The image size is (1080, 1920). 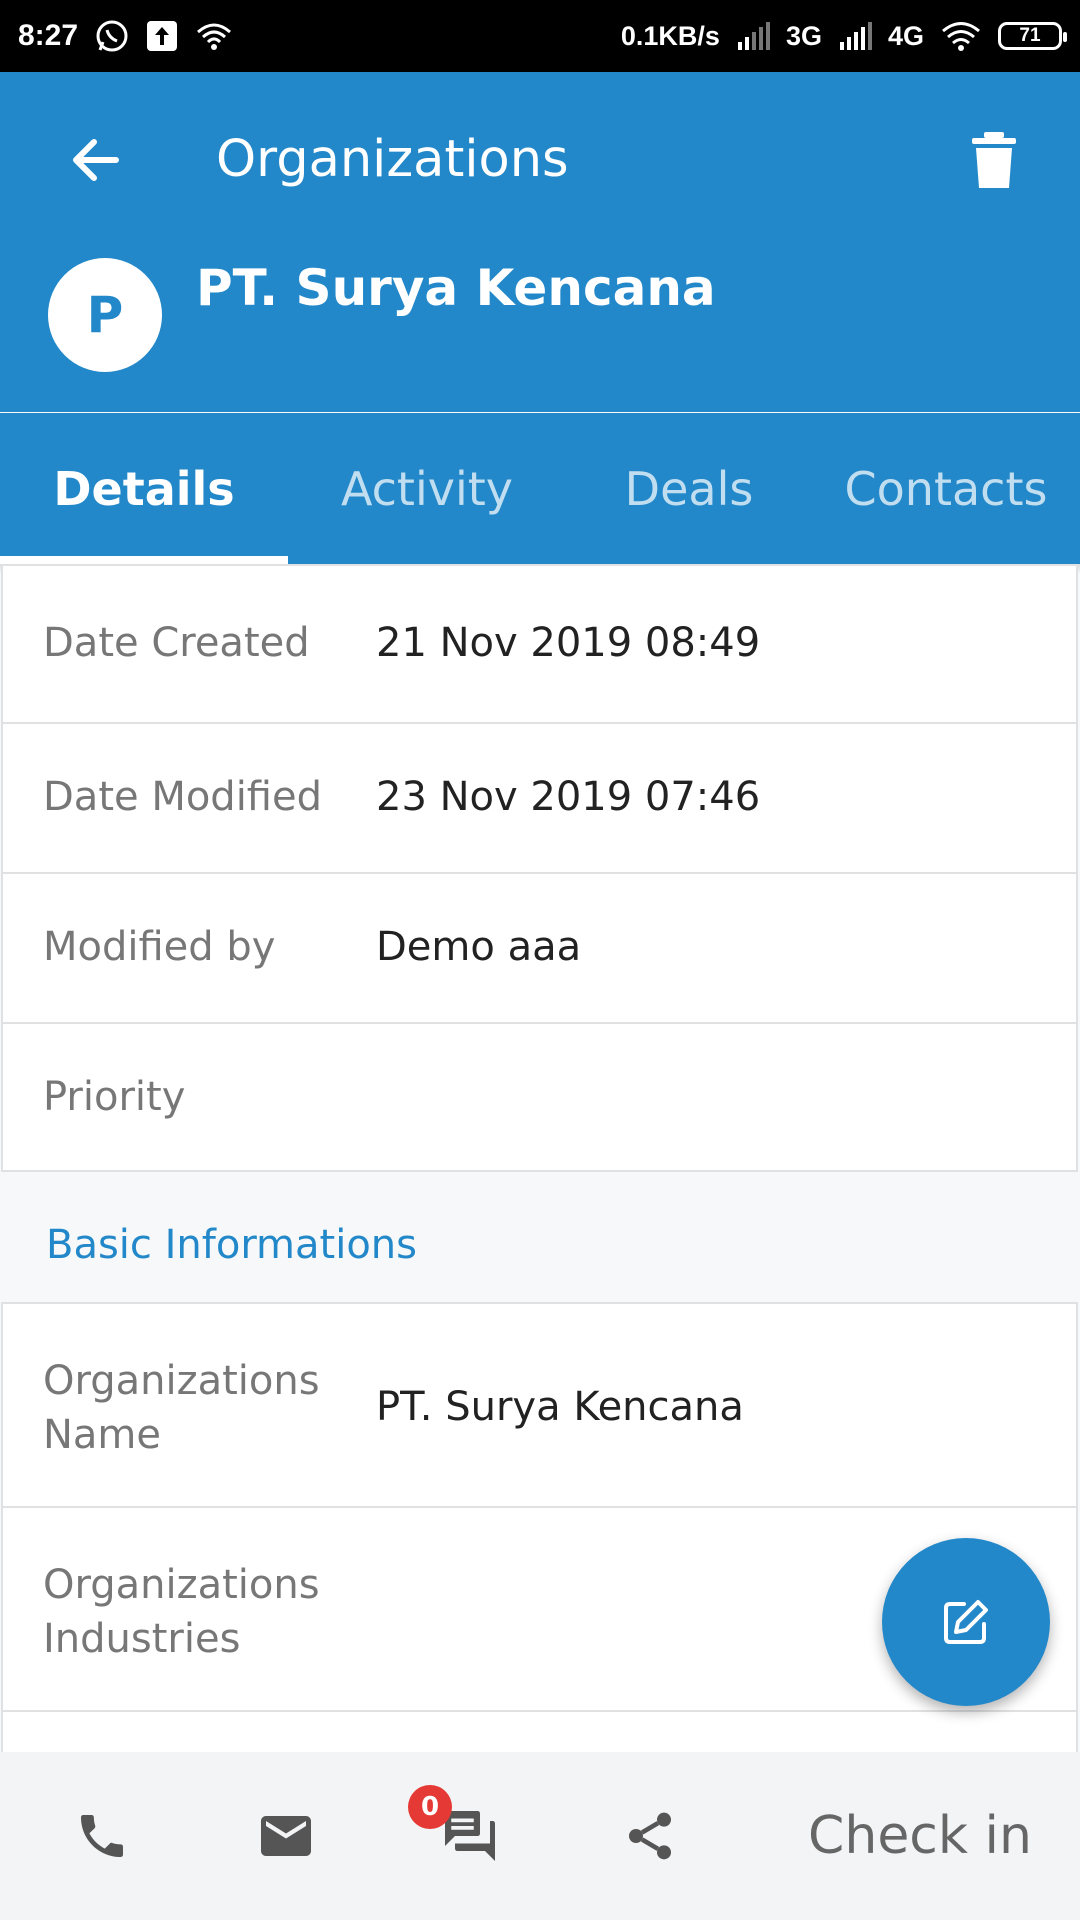 I want to click on network-3g: 3G, so click(x=803, y=35).